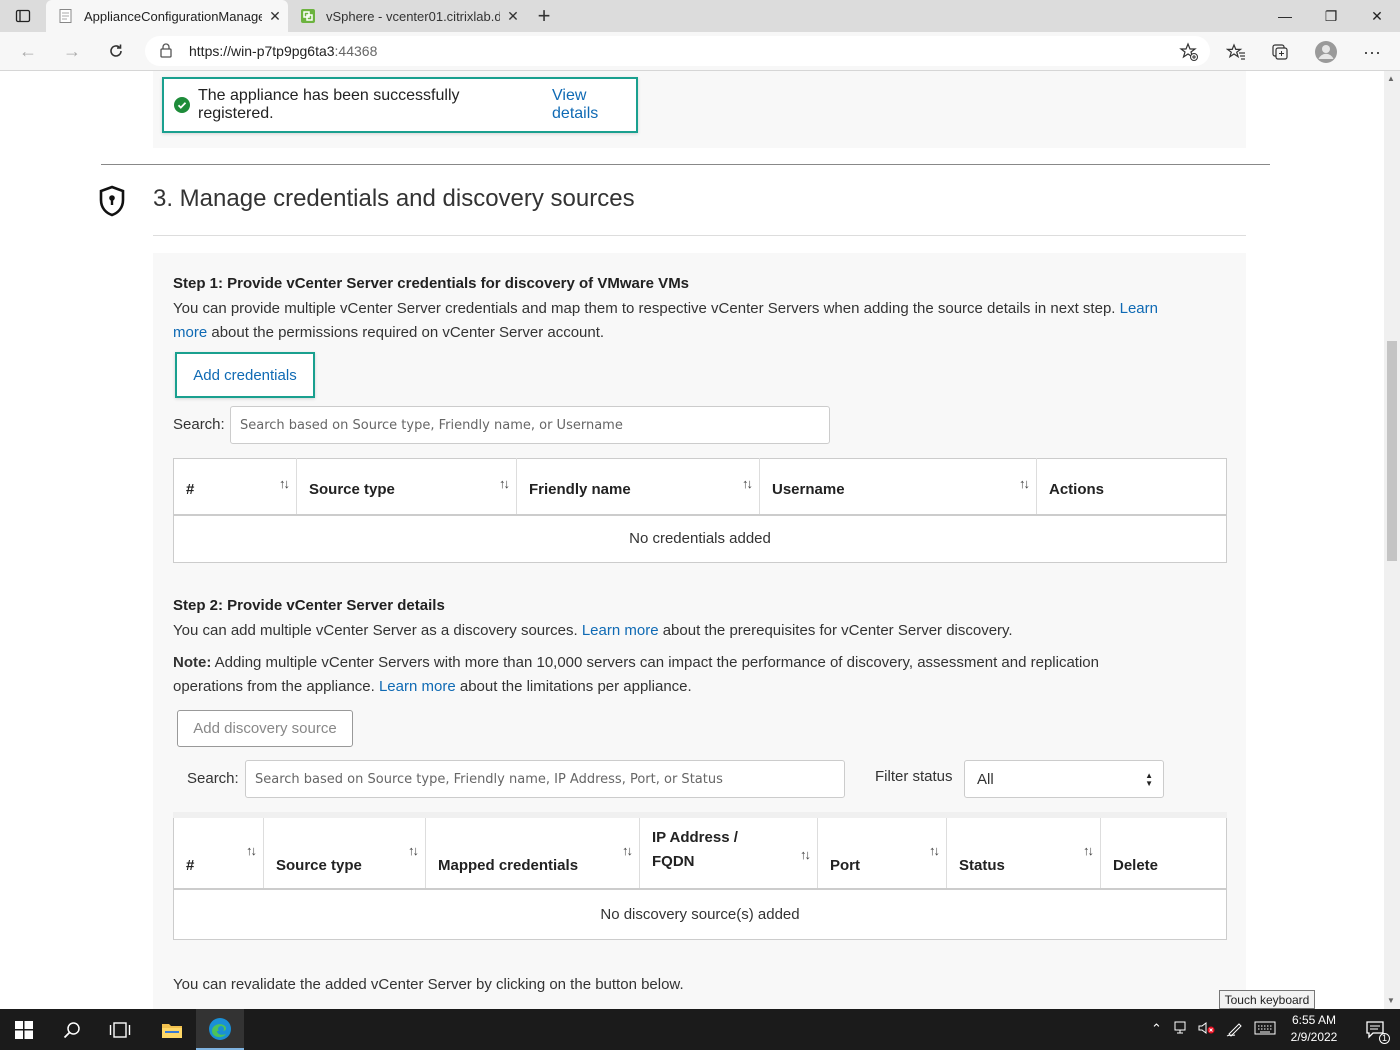  What do you see at coordinates (1377, 16) in the screenshot?
I see `close-window-button: ✕` at bounding box center [1377, 16].